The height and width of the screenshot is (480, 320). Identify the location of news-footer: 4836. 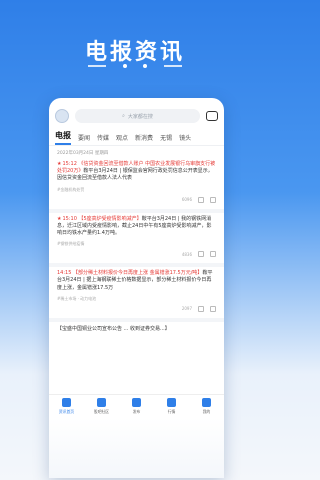
(136, 255).